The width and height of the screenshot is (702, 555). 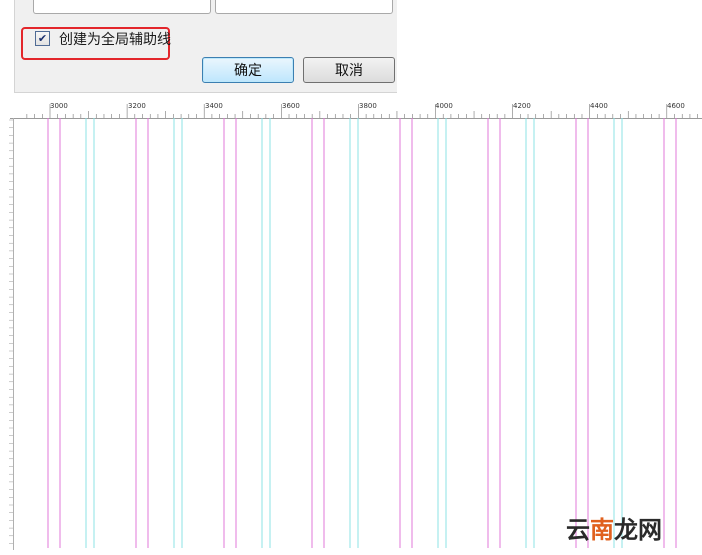 What do you see at coordinates (304, 7) in the screenshot?
I see `input-field-right` at bounding box center [304, 7].